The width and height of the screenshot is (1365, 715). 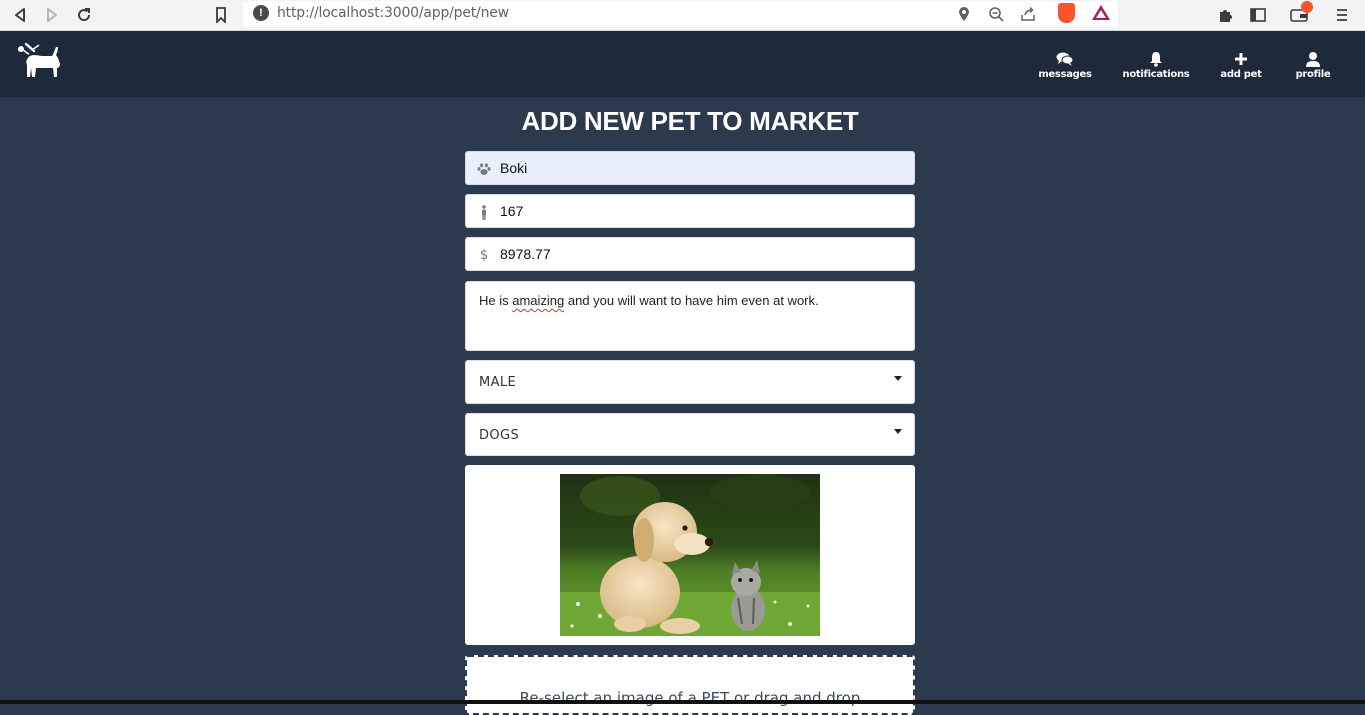 What do you see at coordinates (39, 61) in the screenshot?
I see `dog-logo-icon` at bounding box center [39, 61].